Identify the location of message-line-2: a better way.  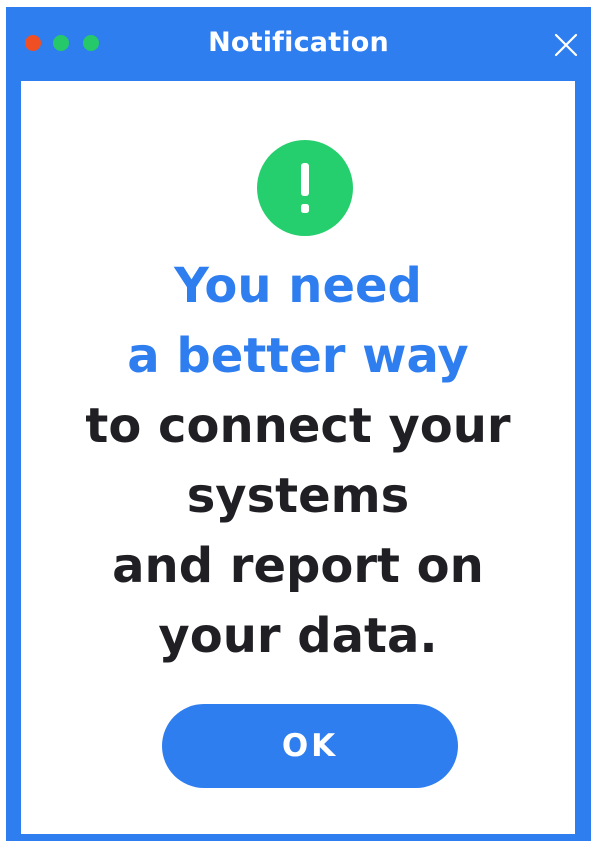
(298, 356).